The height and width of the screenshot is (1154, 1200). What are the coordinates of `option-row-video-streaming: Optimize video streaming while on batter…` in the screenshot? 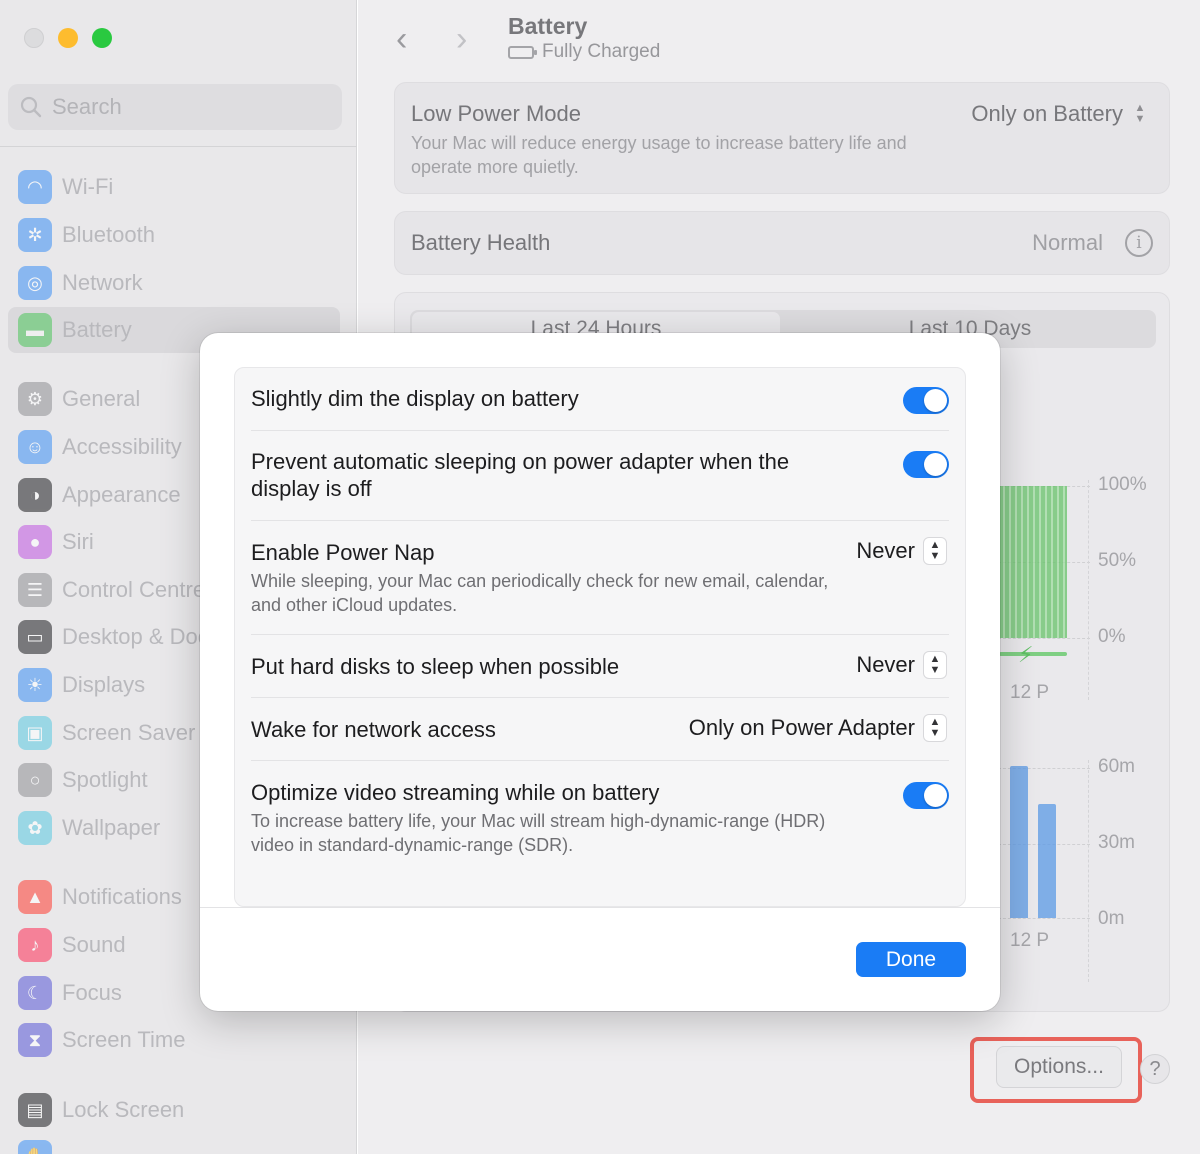 It's located at (600, 834).